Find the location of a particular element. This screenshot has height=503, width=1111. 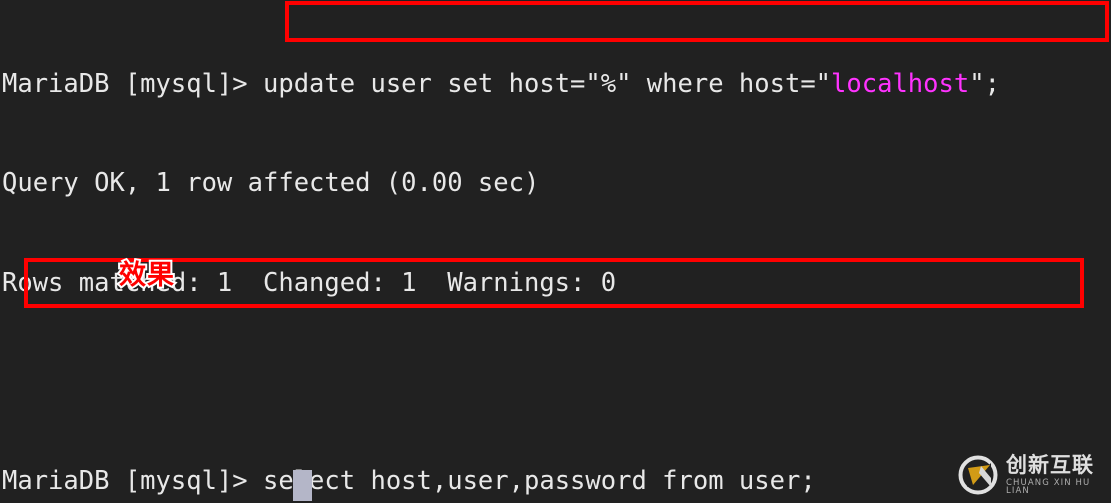

annotation-label-effect: 效果 is located at coordinates (146, 275).